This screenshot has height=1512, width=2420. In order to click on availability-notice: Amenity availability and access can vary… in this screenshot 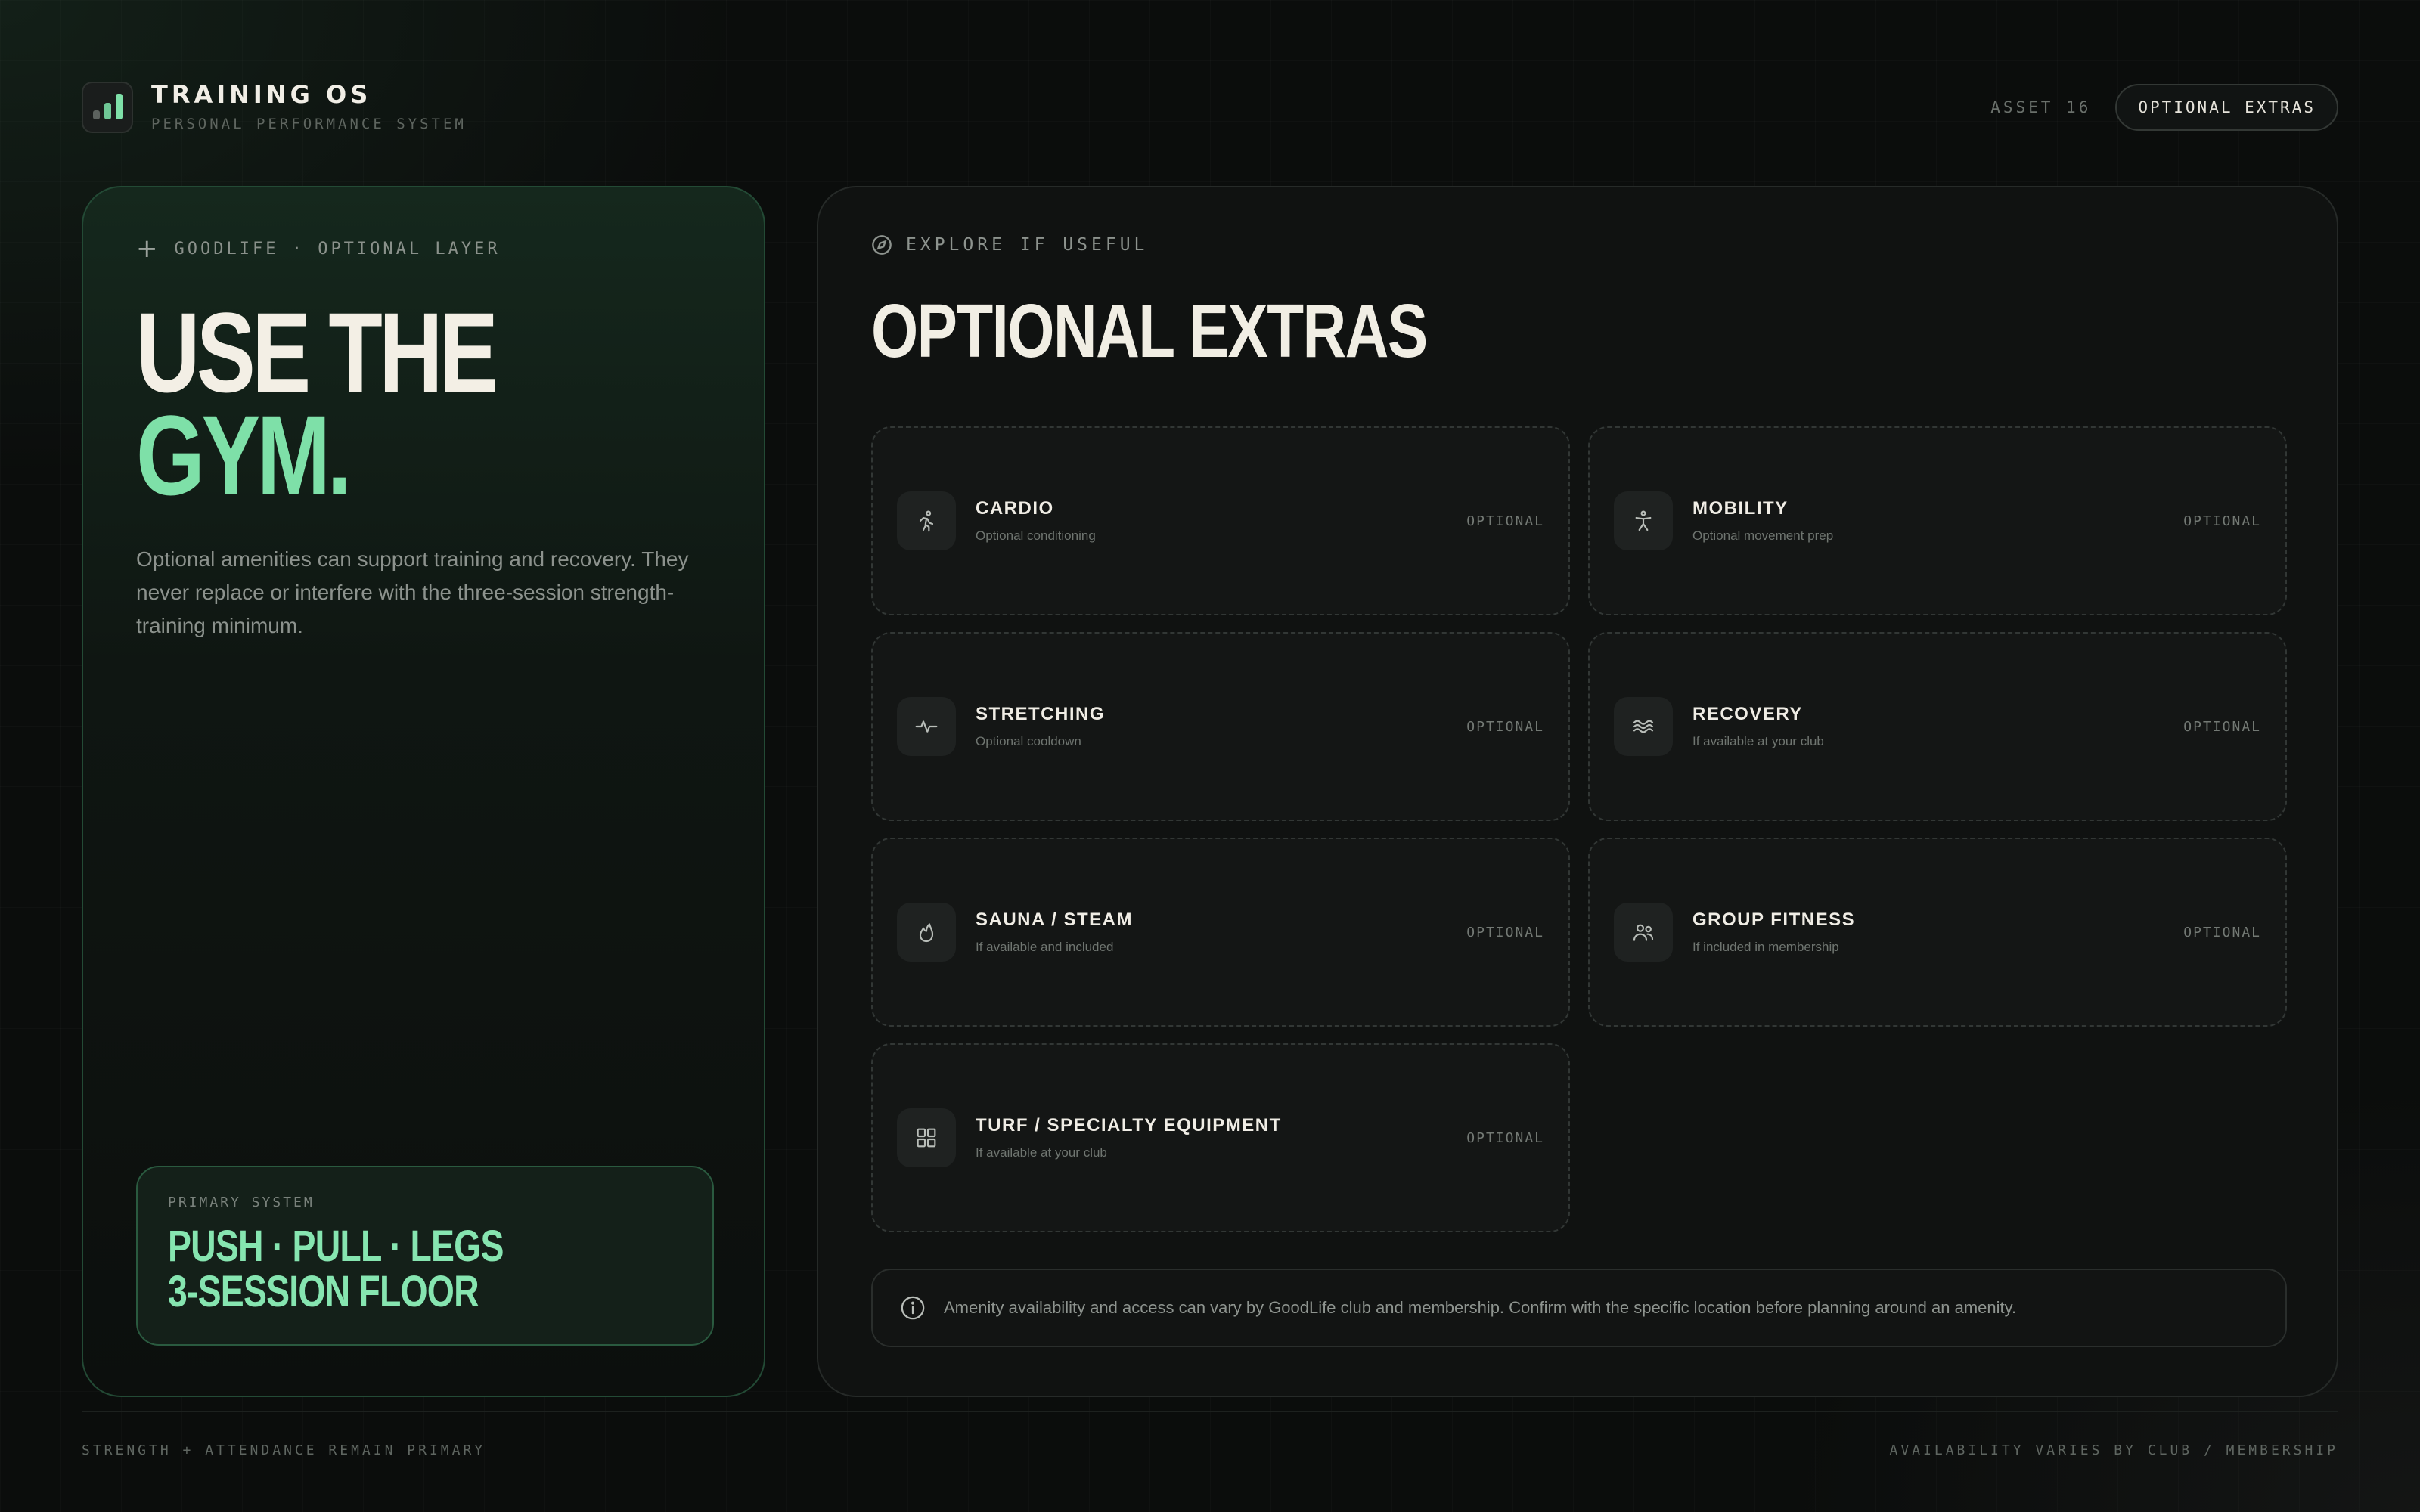, I will do `click(1579, 1308)`.